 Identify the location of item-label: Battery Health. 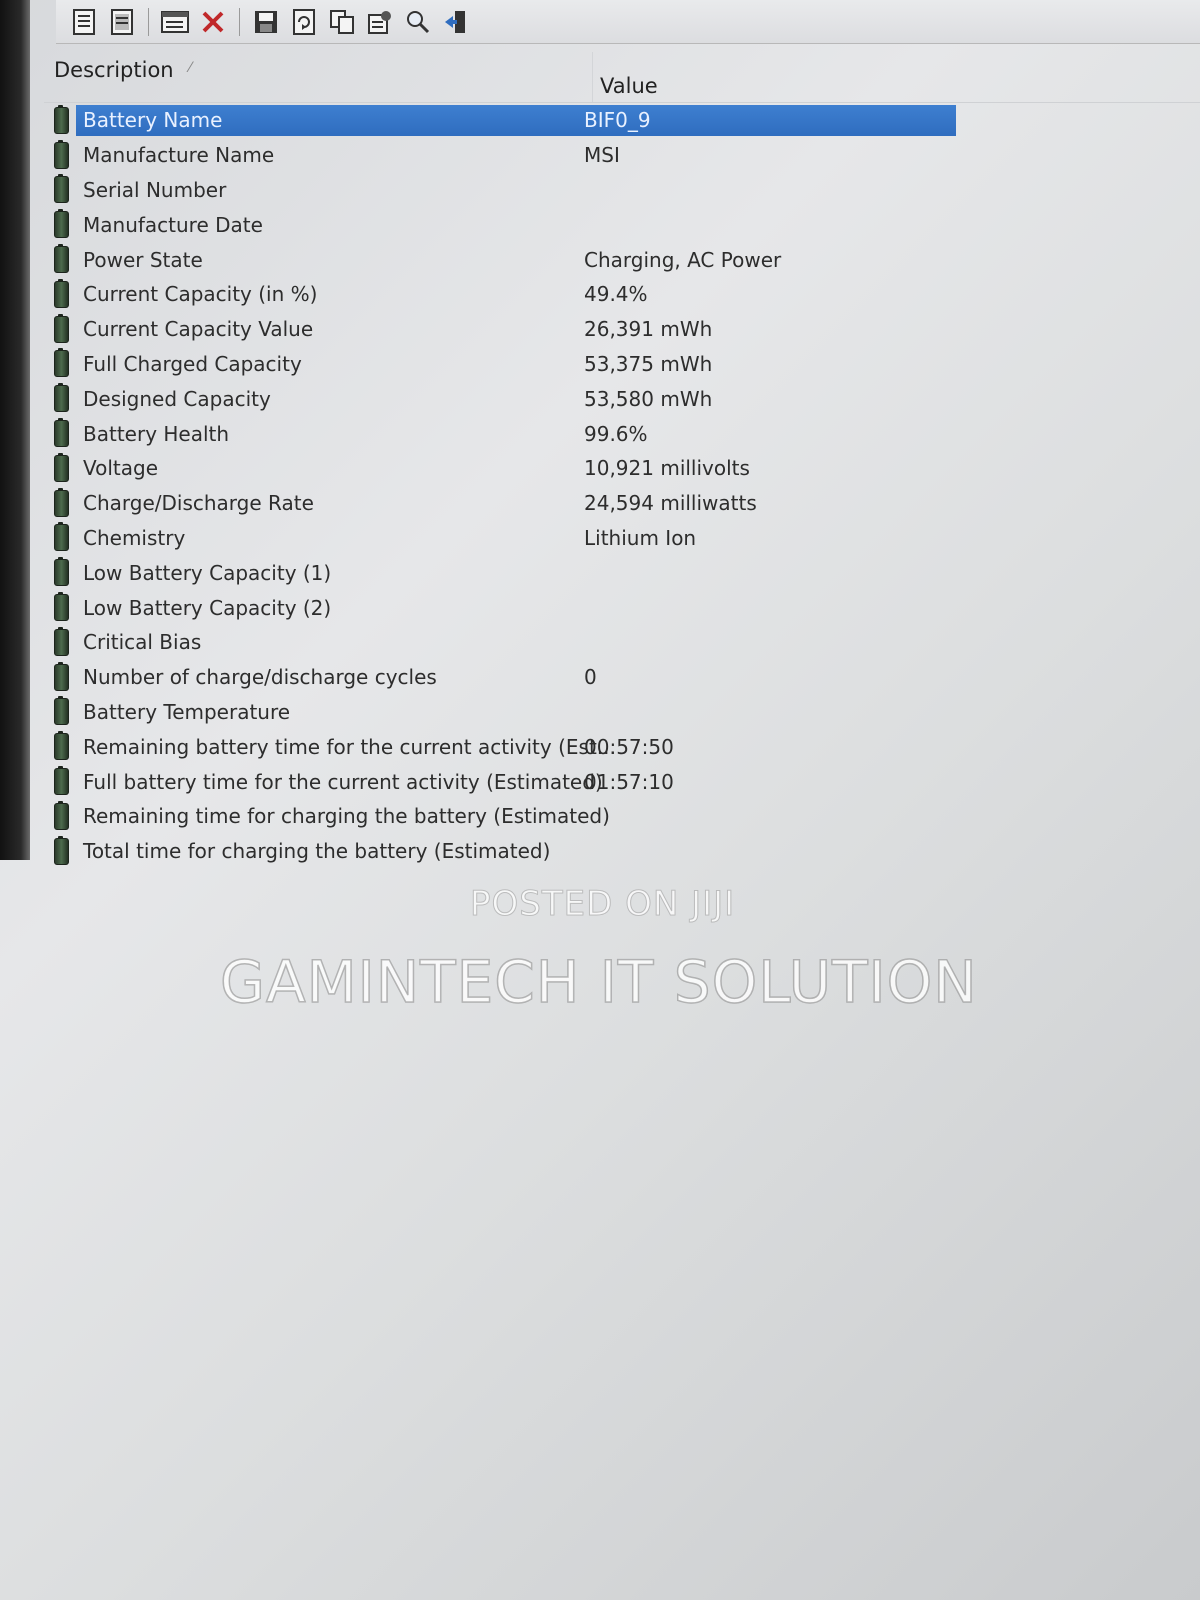
(156, 433).